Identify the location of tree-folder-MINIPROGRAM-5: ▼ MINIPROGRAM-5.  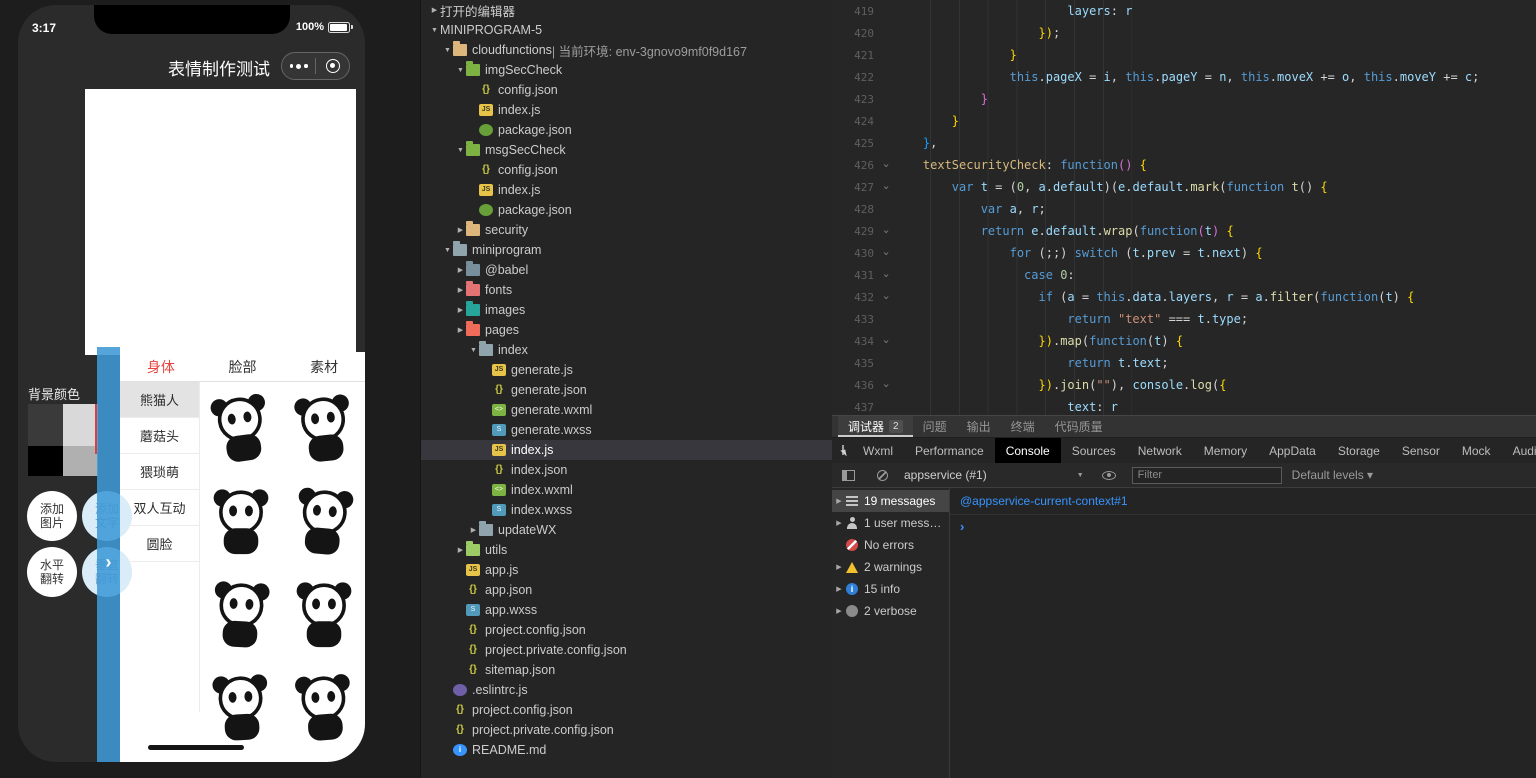
(626, 30).